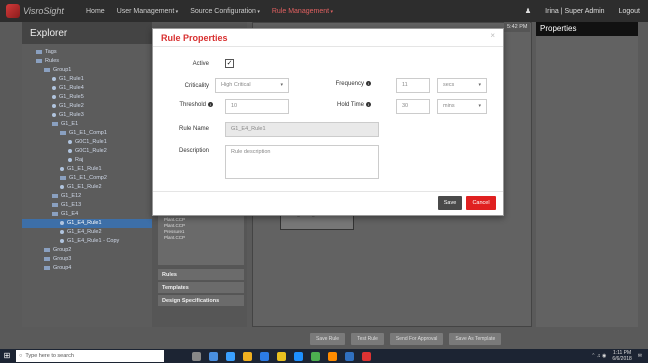 This screenshot has height=363, width=648. What do you see at coordinates (481, 203) in the screenshot?
I see `cancel-button: Cancel` at bounding box center [481, 203].